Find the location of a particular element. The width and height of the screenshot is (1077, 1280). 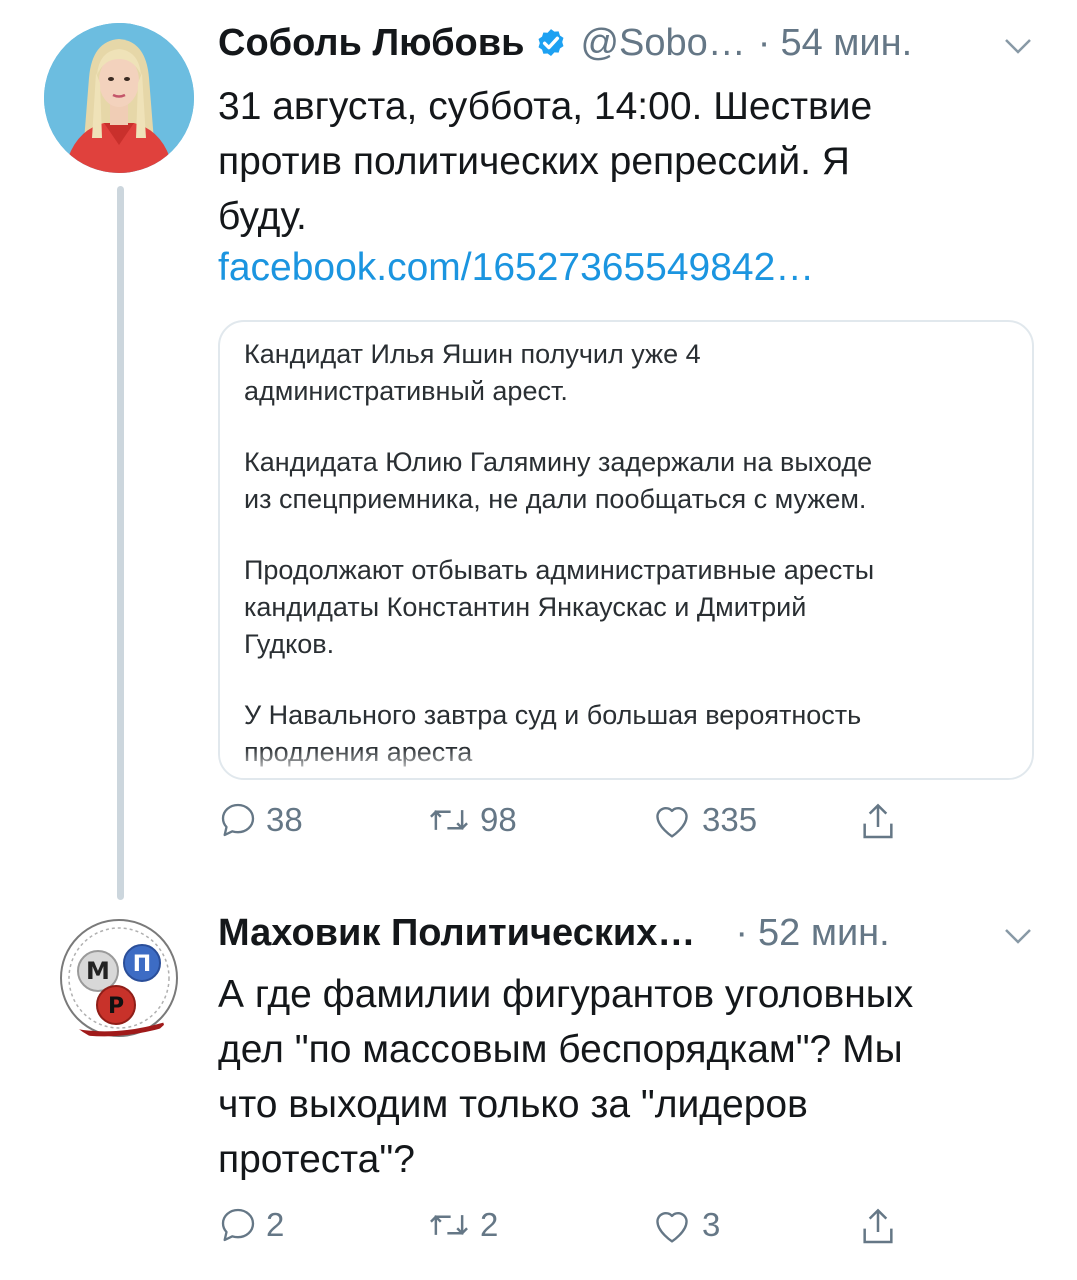

mpr-logo-icon: М П Р is located at coordinates (119, 978).